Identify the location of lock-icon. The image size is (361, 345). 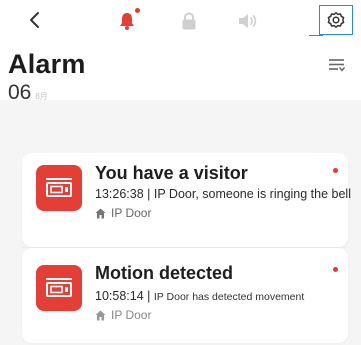
(189, 21).